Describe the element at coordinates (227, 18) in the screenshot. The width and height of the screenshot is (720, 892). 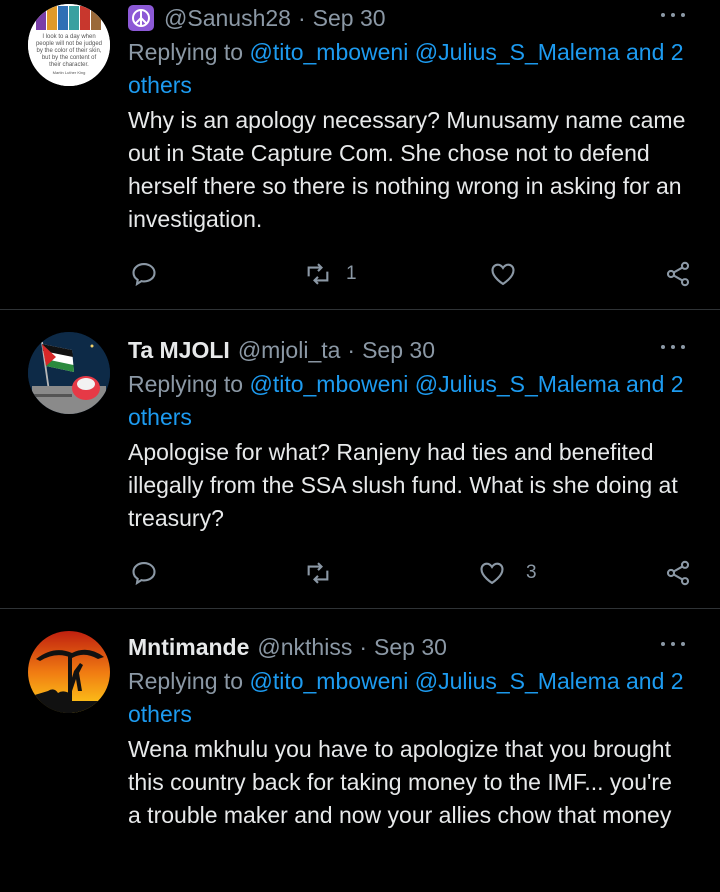
I see `user-handle: @Sanush28` at that location.